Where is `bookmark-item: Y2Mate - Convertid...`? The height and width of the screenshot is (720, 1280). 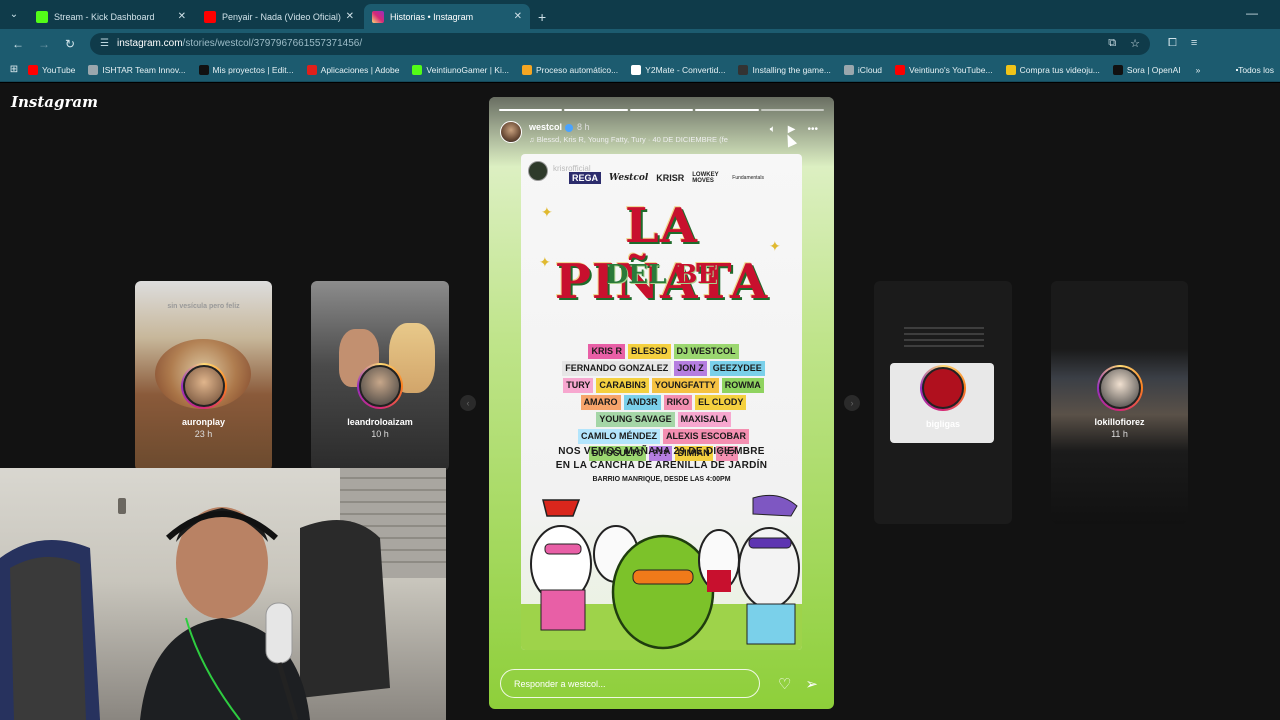
bookmark-item: Y2Mate - Convertid... is located at coordinates (678, 69).